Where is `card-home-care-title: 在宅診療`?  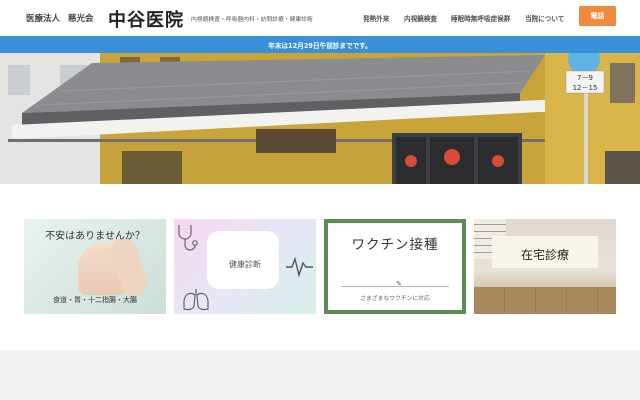
card-home-care-title: 在宅診療 is located at coordinates (544, 255).